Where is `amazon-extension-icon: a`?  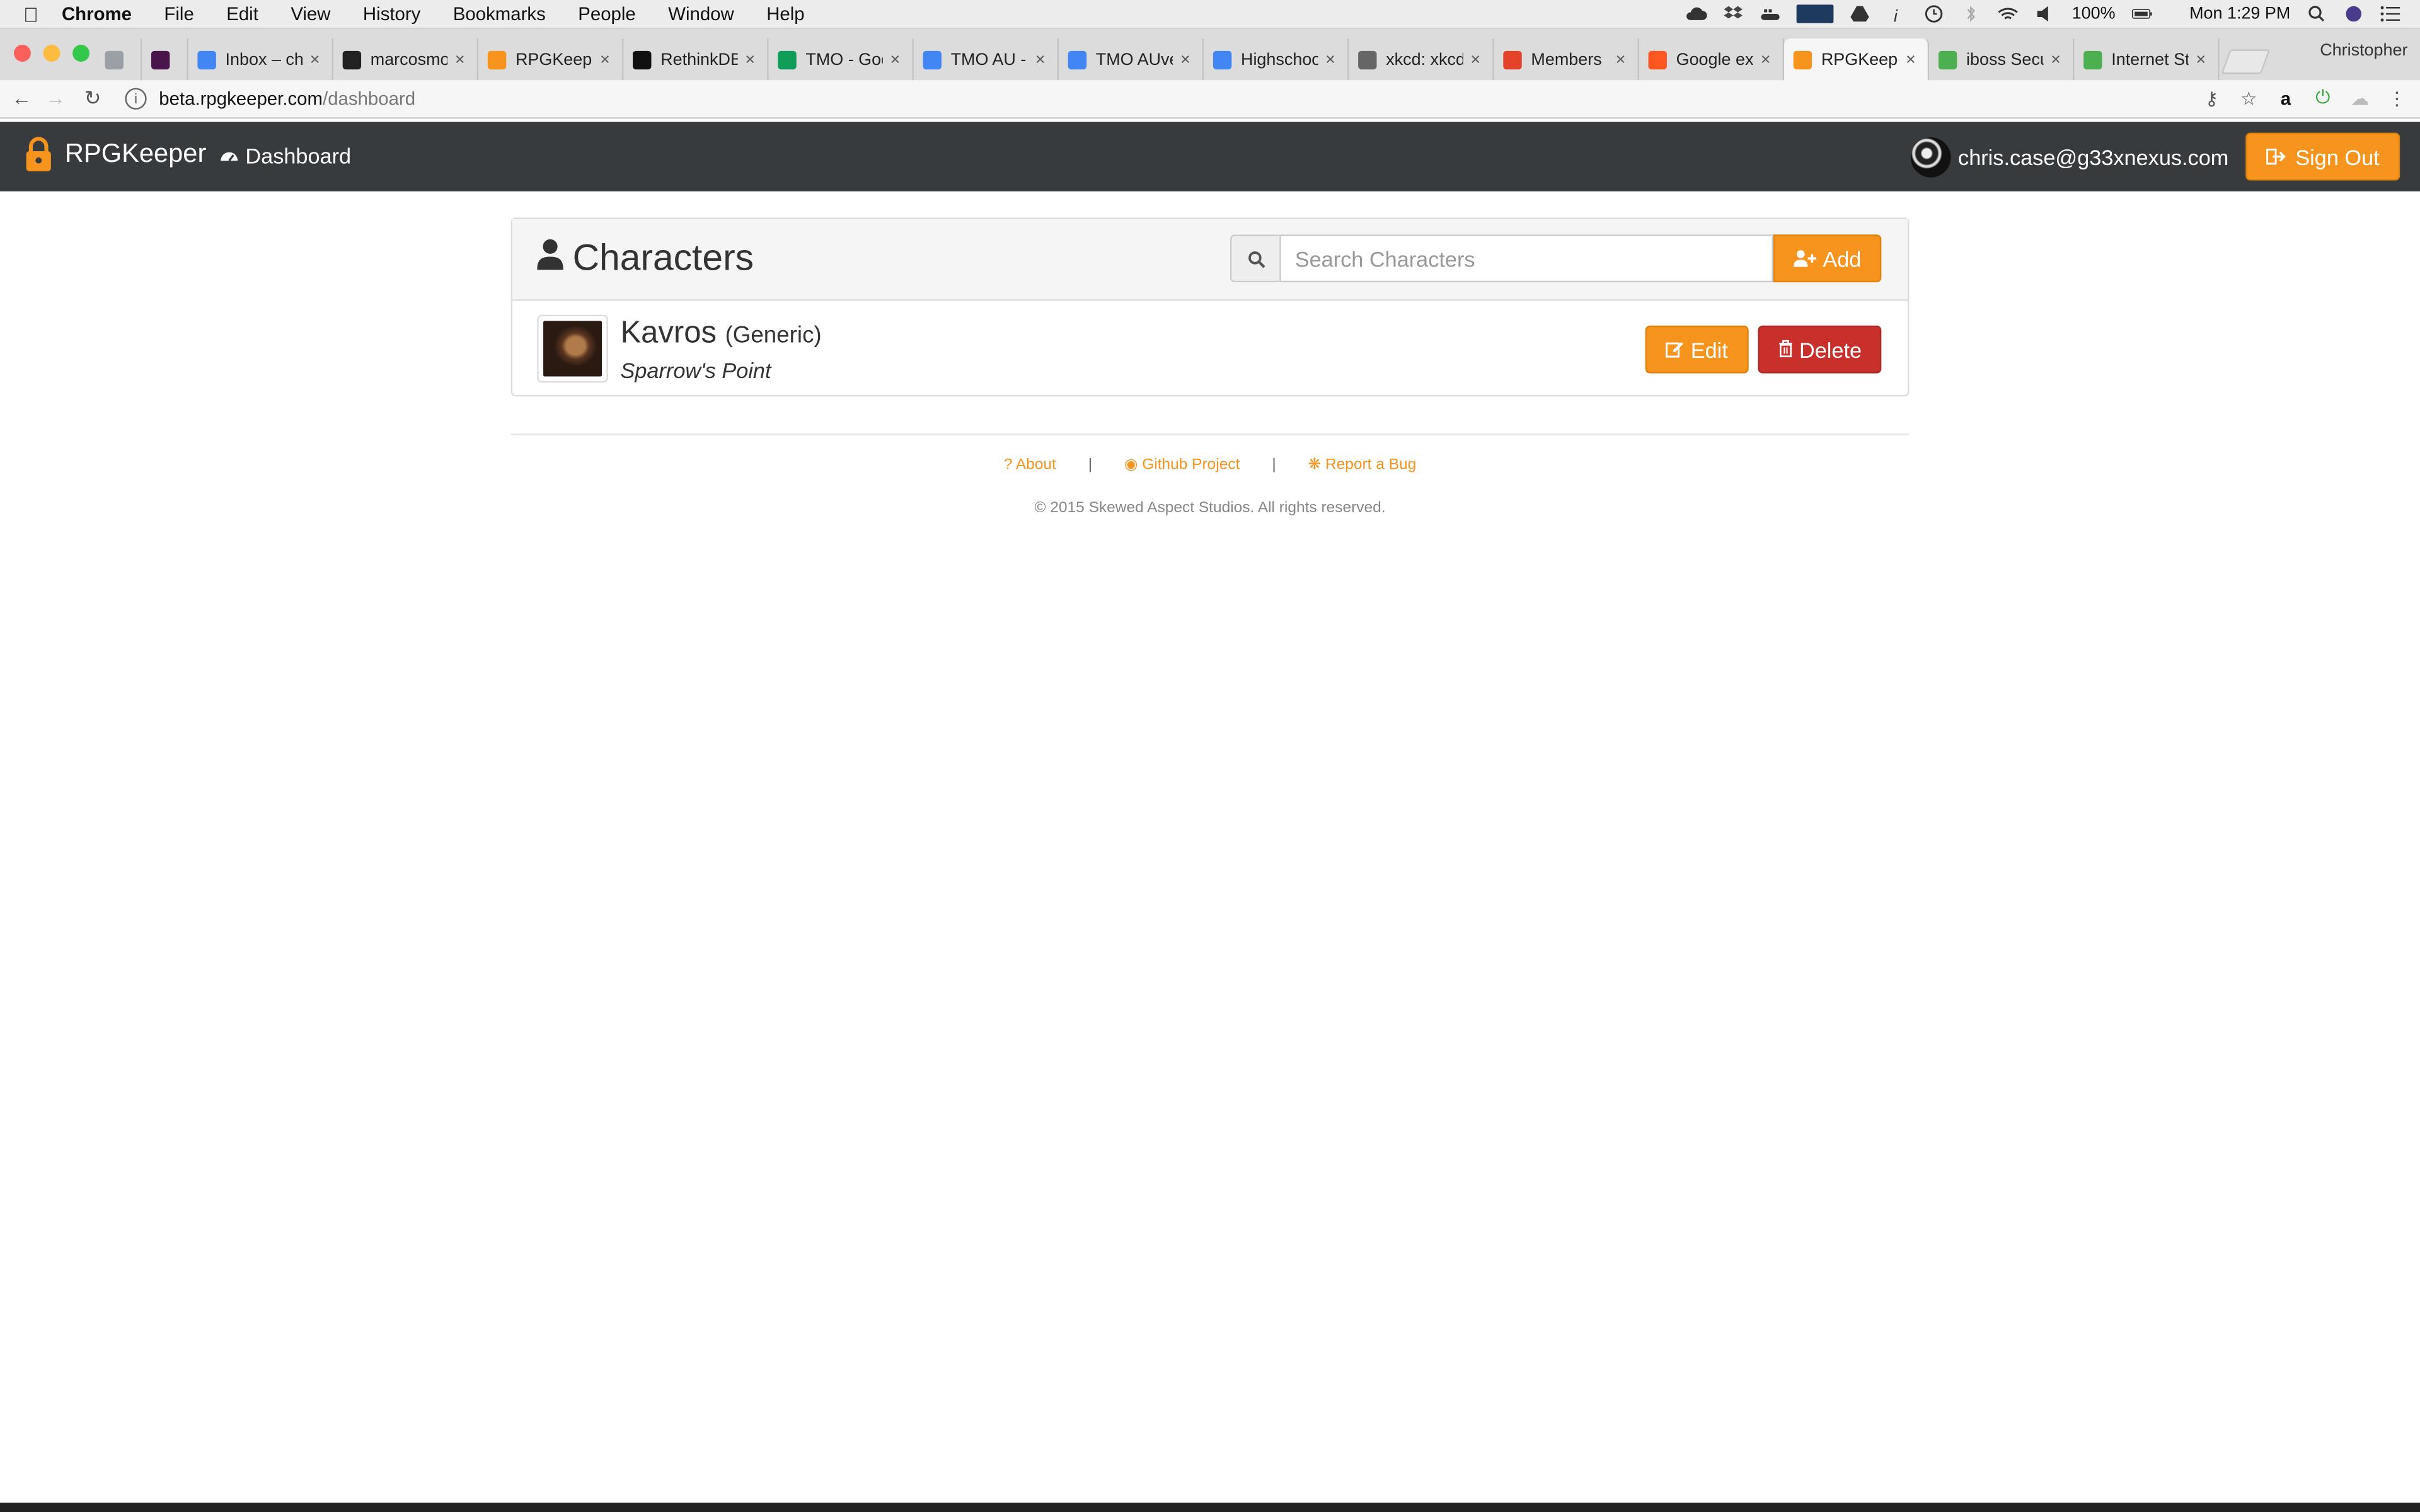
amazon-extension-icon: a is located at coordinates (2285, 97).